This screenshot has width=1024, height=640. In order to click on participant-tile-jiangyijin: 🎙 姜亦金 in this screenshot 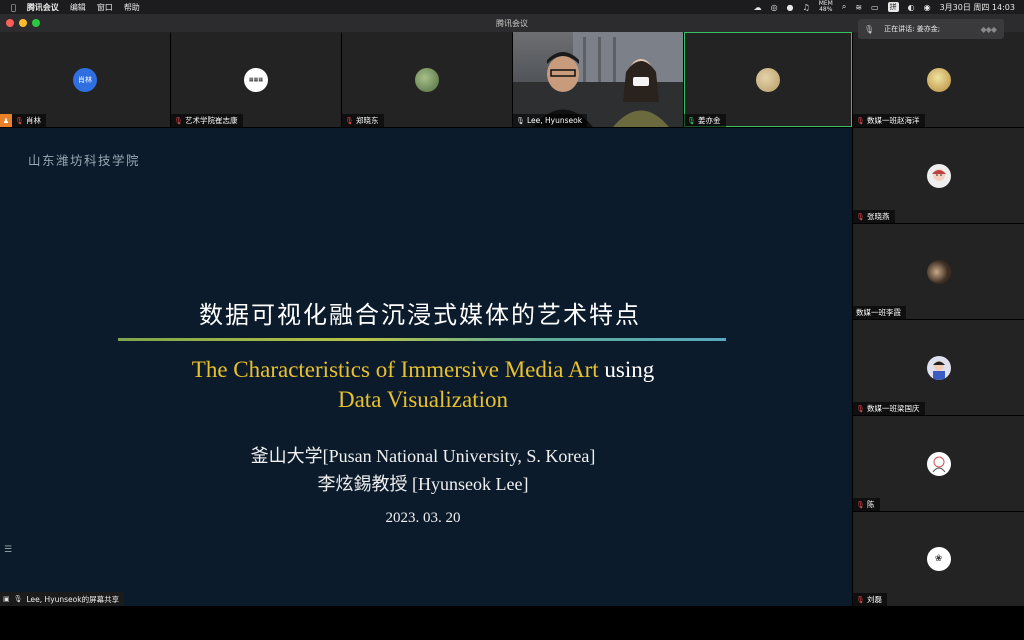, I will do `click(768, 79)`.